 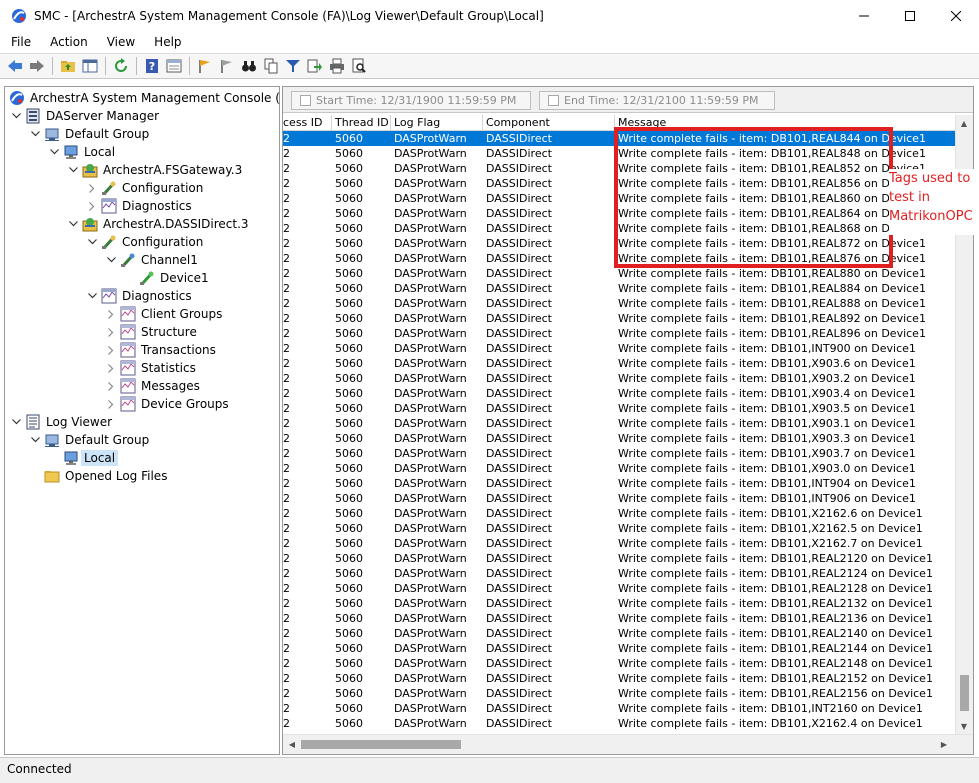 I want to click on tree-node: Channel1, so click(x=152, y=260).